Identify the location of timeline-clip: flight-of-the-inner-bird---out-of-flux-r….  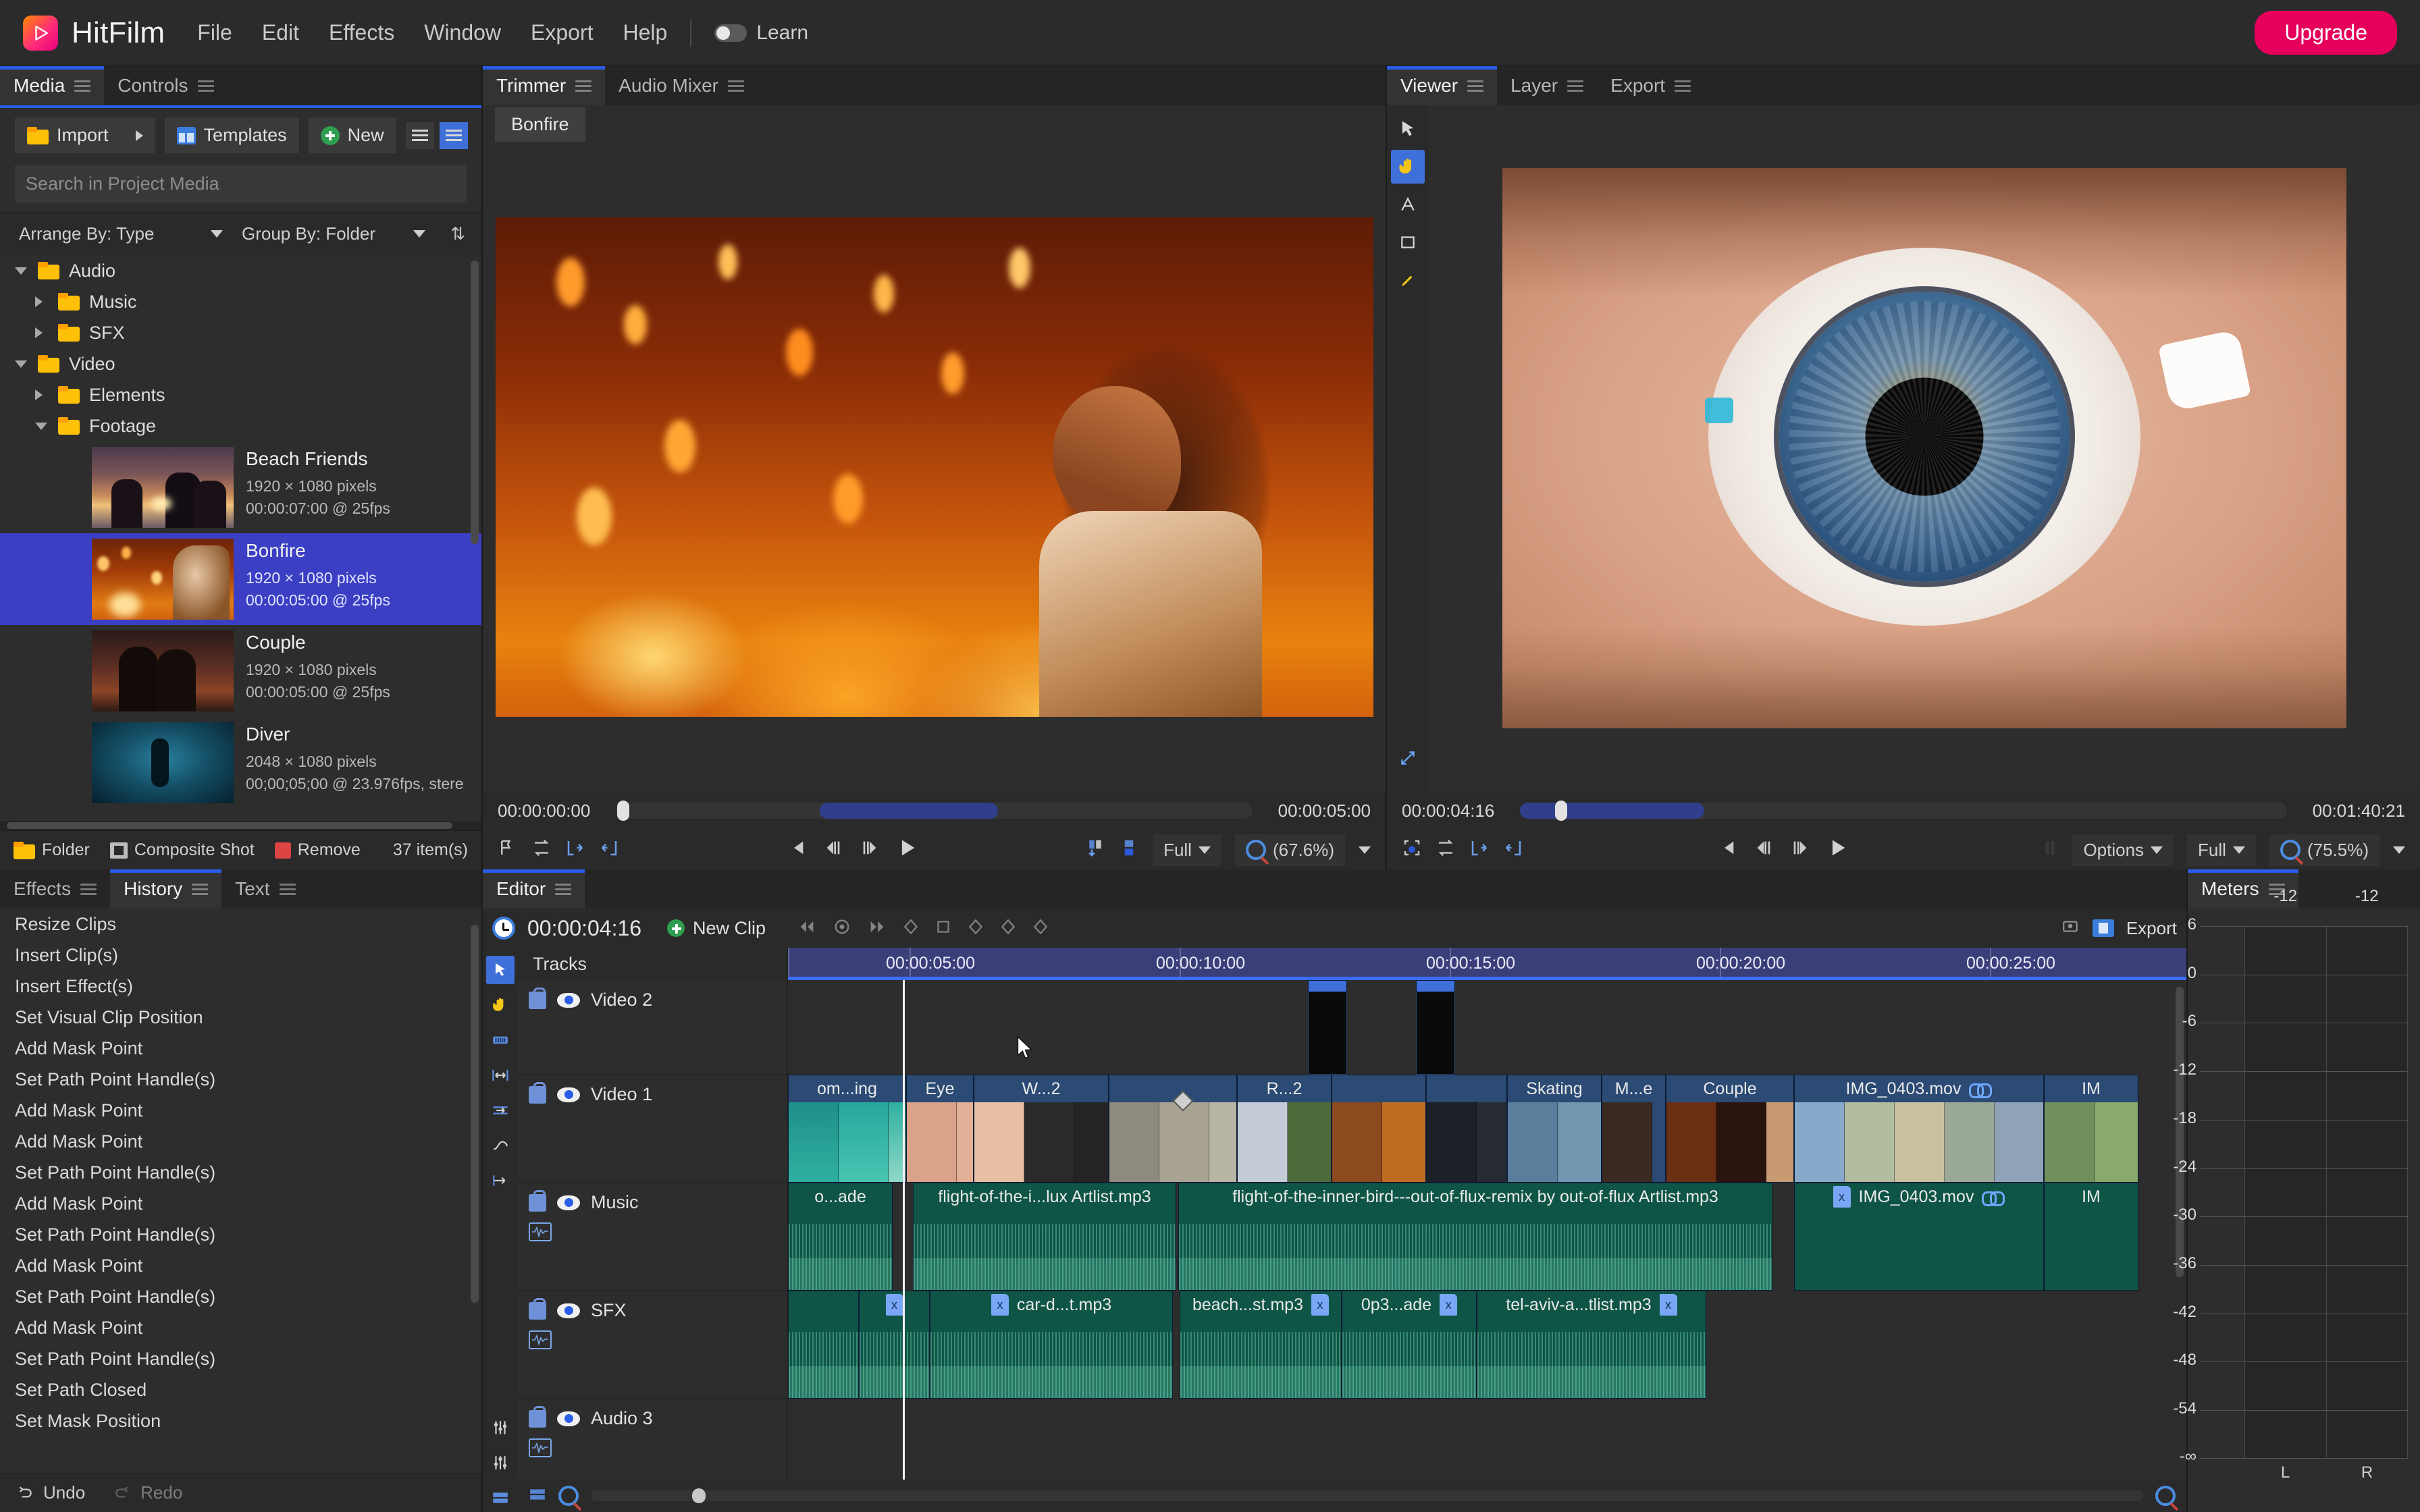
(1475, 1237).